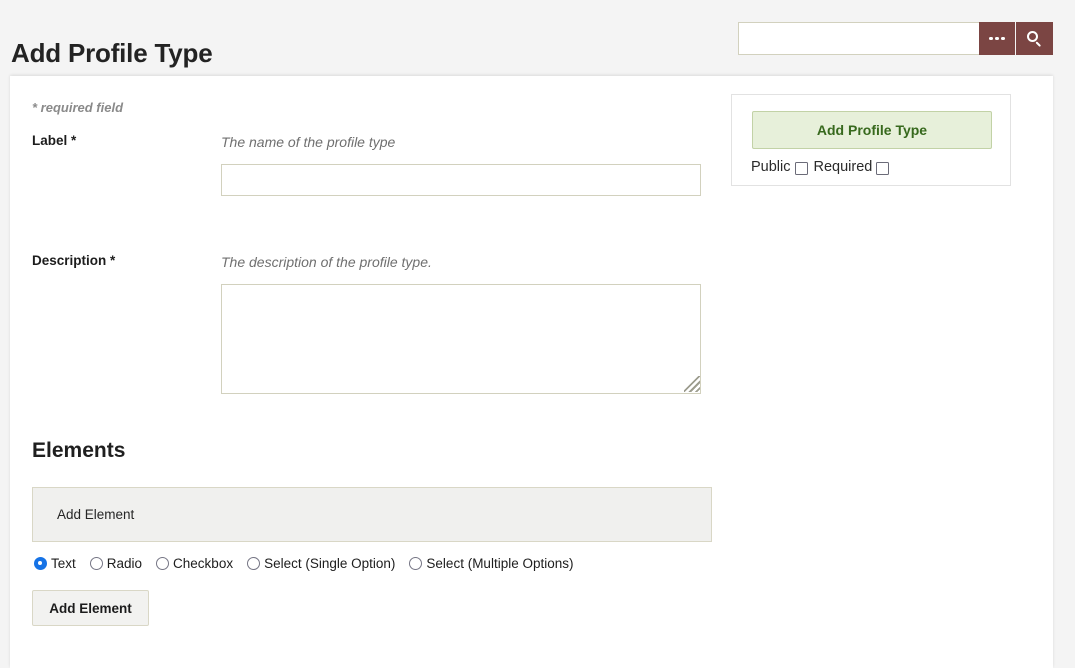 This screenshot has height=668, width=1075. What do you see at coordinates (537, 38) in the screenshot?
I see `app-header: Add Profile Type` at bounding box center [537, 38].